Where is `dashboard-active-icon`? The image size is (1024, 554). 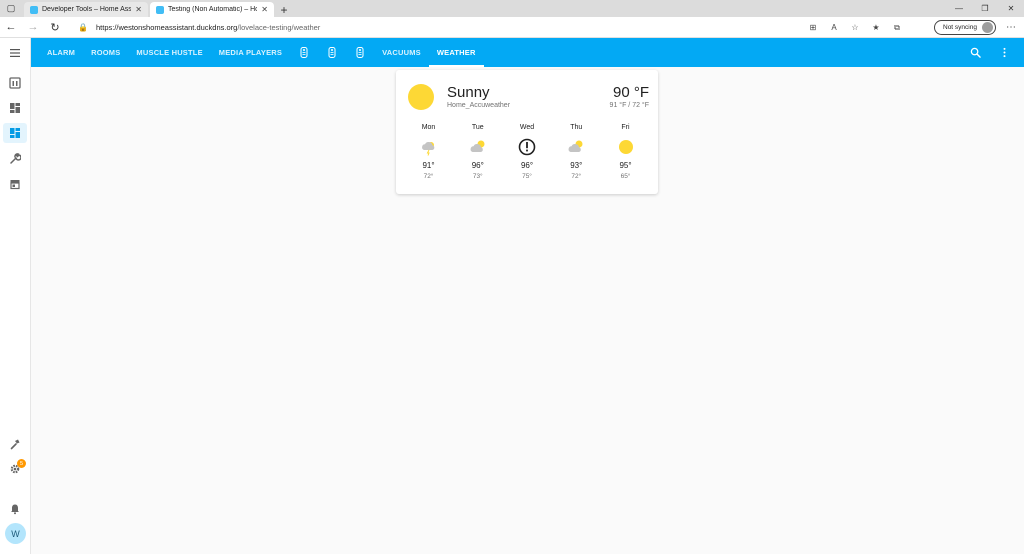
dashboard-active-icon is located at coordinates (15, 133).